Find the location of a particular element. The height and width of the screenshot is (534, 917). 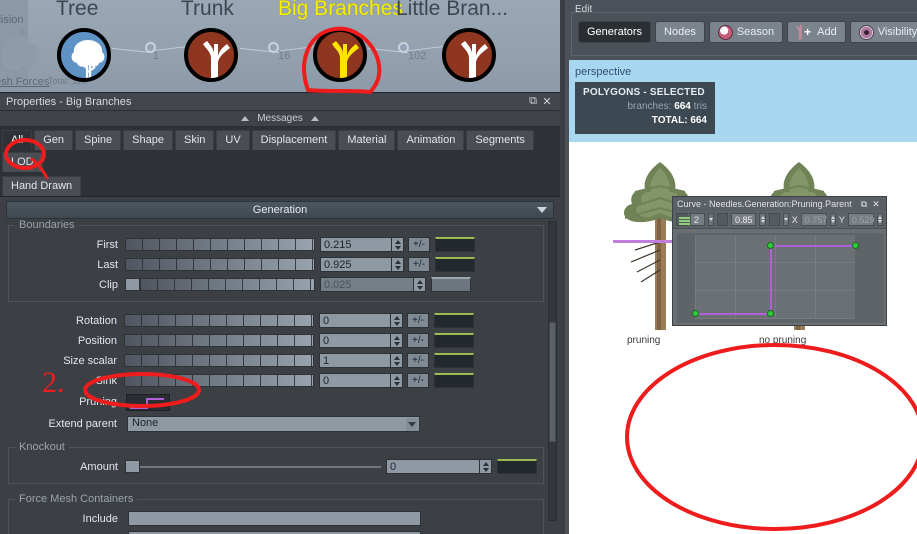

tab-all: All is located at coordinates (17, 140).